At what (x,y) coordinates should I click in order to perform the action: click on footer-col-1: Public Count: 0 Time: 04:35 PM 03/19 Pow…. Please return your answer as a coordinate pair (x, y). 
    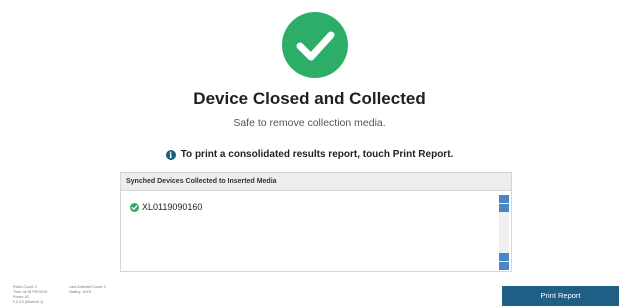
    Looking at the image, I should click on (30, 295).